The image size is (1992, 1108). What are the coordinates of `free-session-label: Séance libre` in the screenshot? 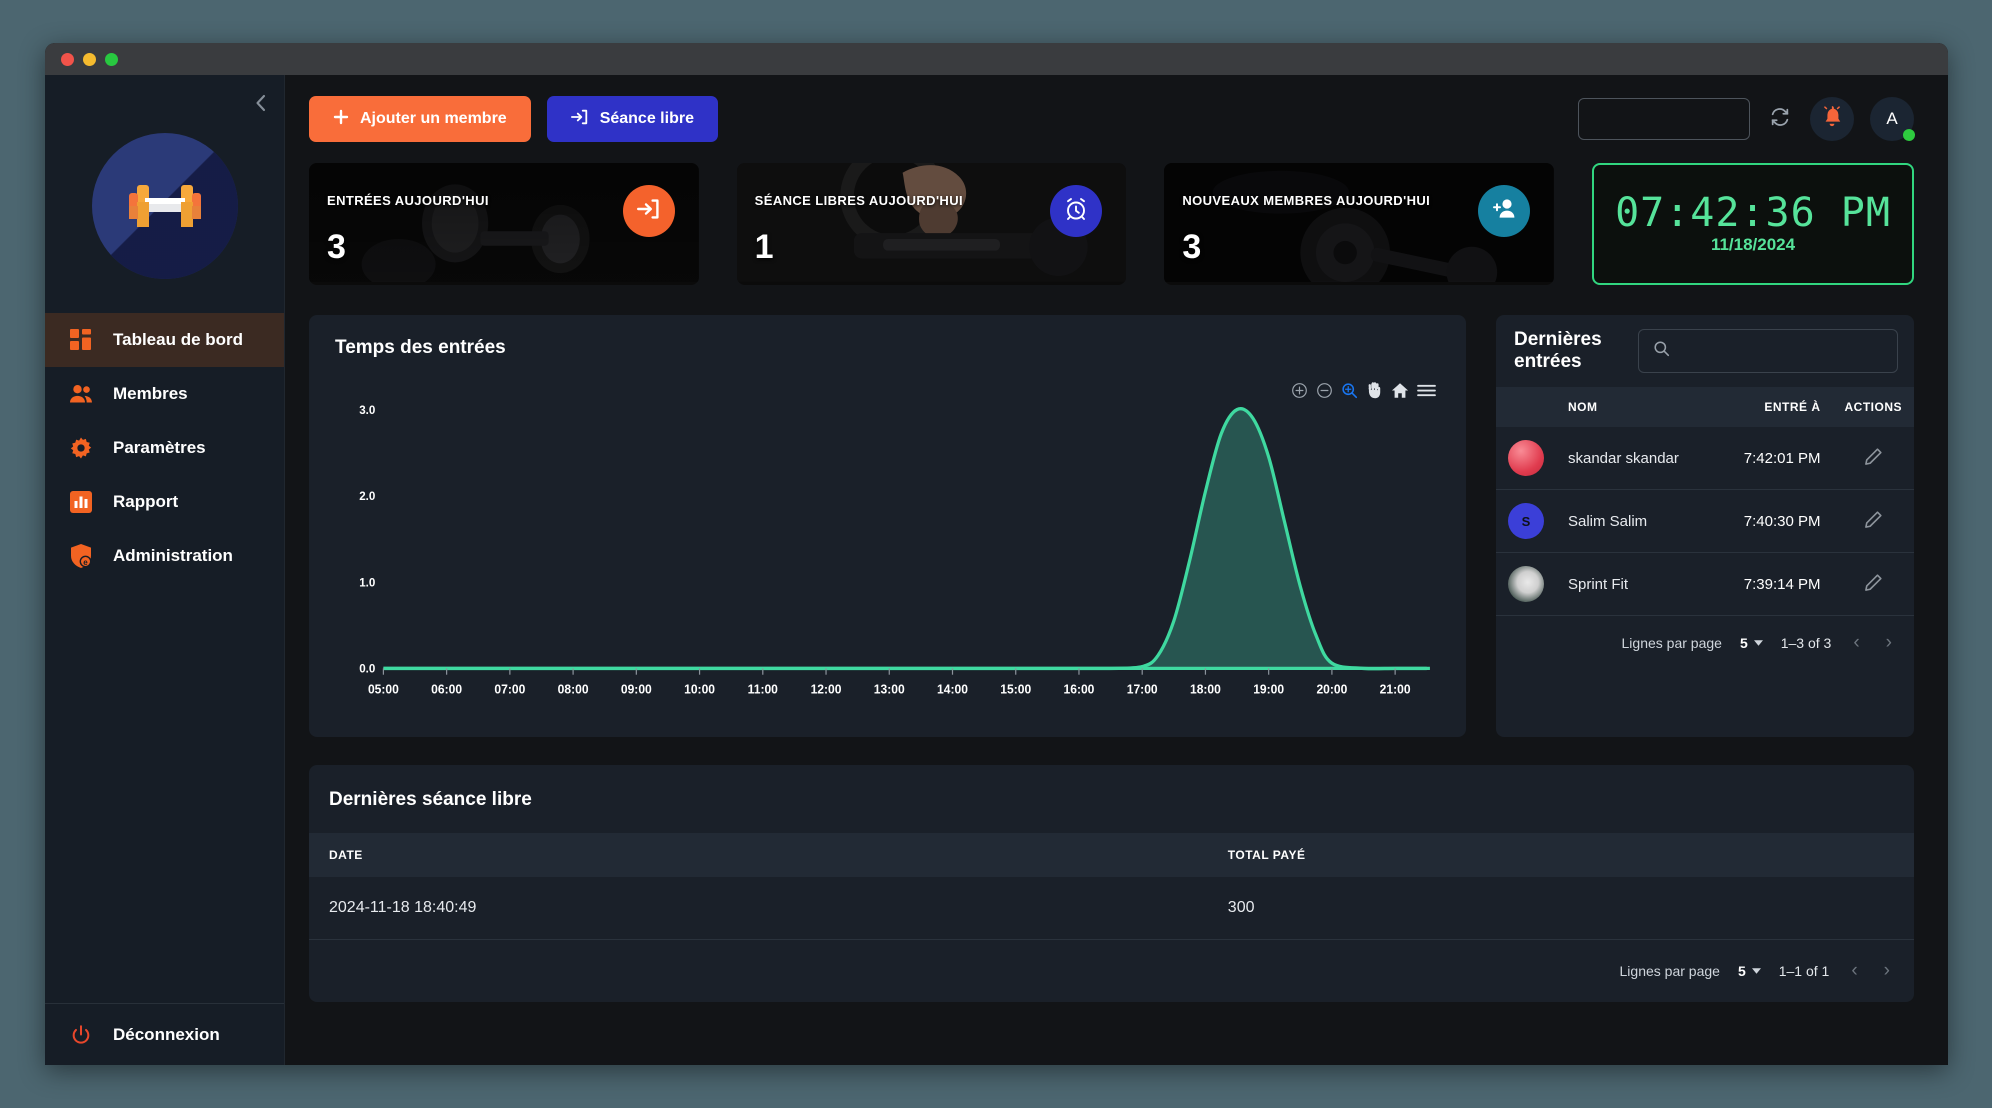 It's located at (646, 118).